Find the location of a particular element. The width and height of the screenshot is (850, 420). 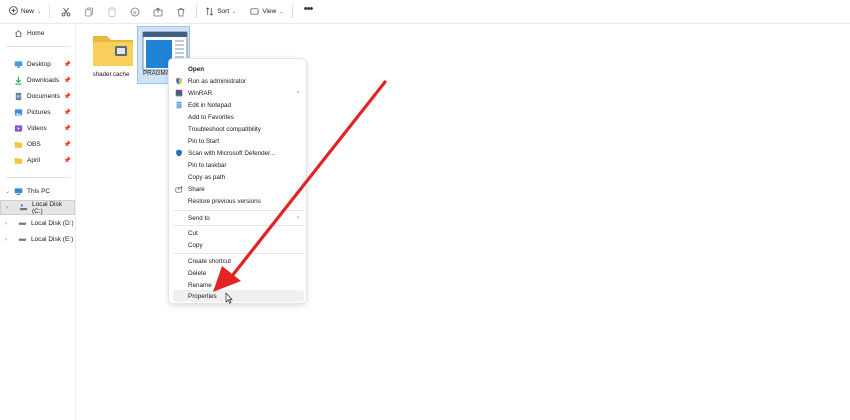

menu-item-label: Copy as path is located at coordinates (207, 177).